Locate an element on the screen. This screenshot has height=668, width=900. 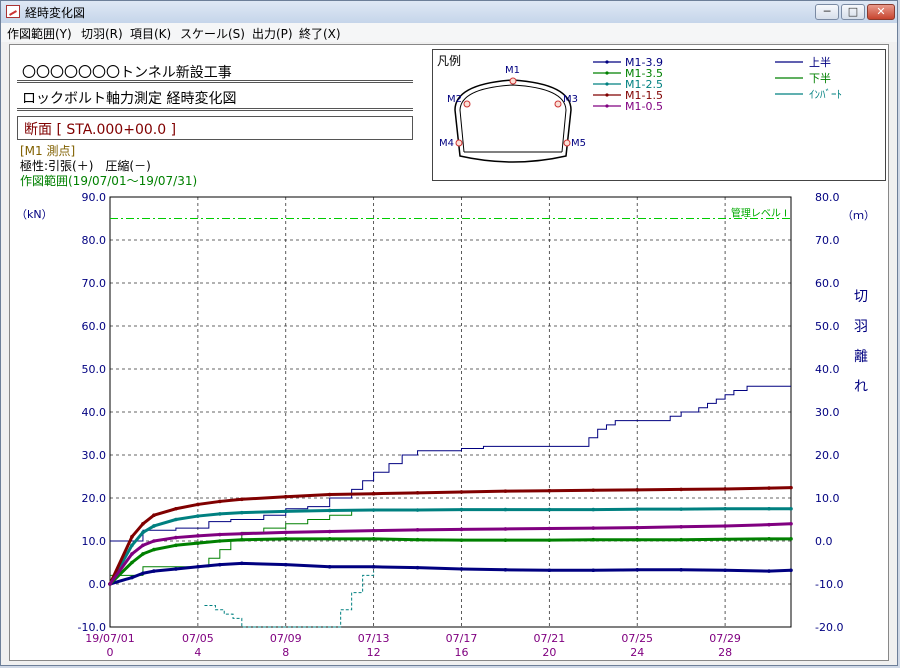
y2-tick-label: 40.0 is located at coordinates (827, 369).